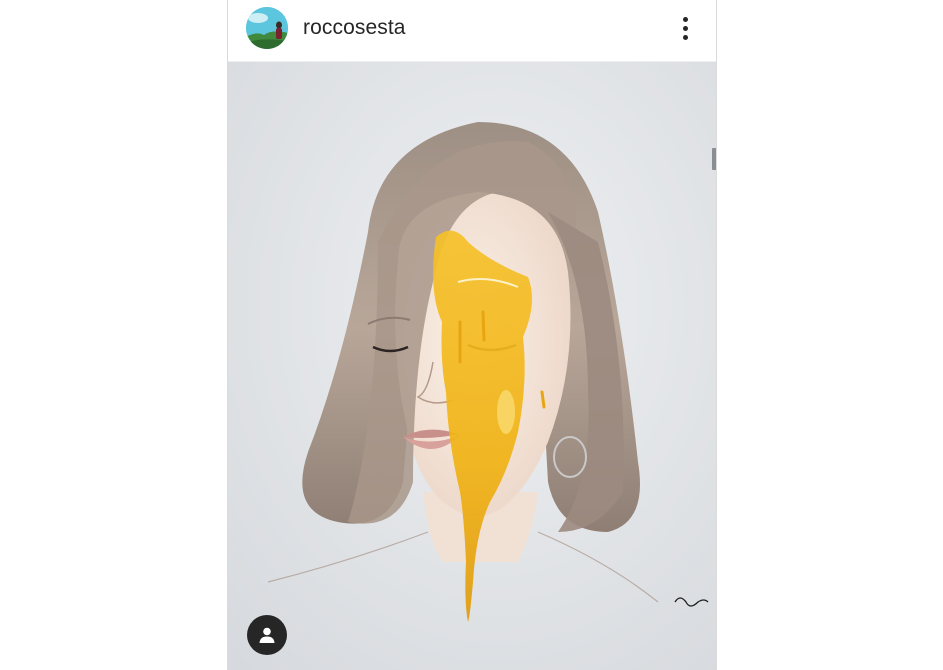  I want to click on more-options-icon, so click(685, 28).